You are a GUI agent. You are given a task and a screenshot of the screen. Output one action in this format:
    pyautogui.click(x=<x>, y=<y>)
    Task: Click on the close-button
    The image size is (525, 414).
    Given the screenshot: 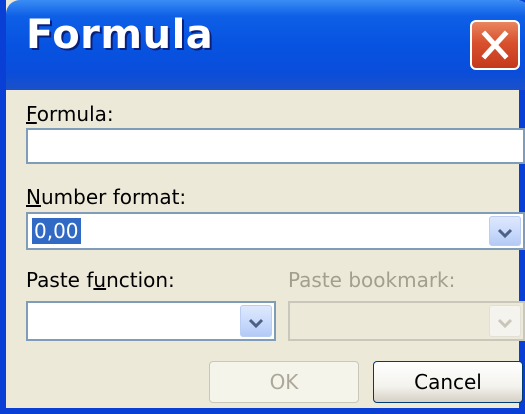 What is the action you would take?
    pyautogui.click(x=495, y=45)
    